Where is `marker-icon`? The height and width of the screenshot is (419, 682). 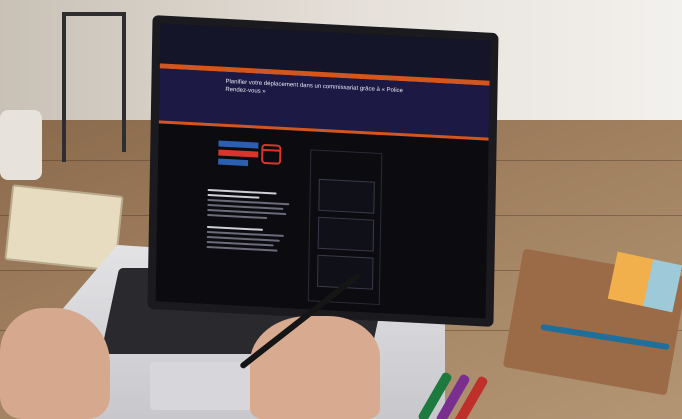
marker-icon is located at coordinates (458, 394).